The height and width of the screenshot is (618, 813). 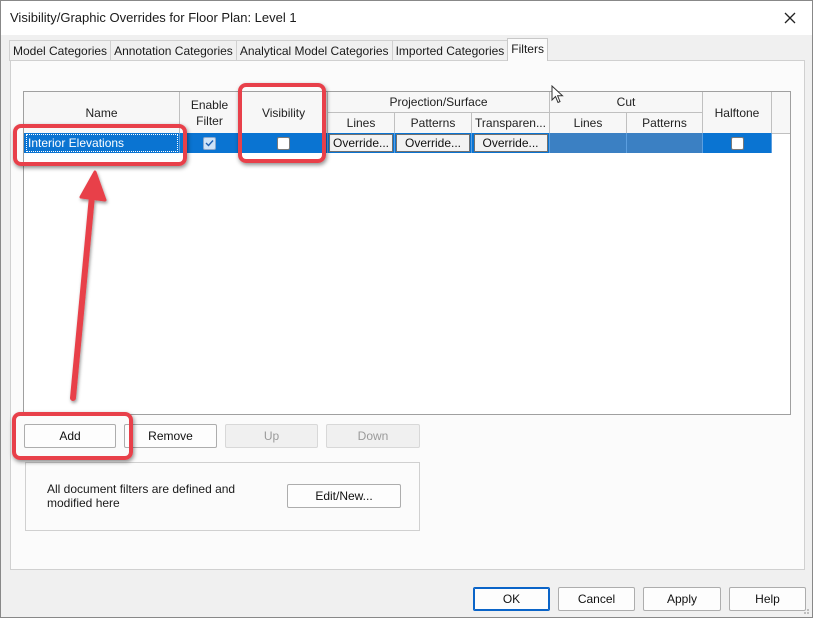 I want to click on header-cut-patterns: Patterns, so click(x=665, y=123).